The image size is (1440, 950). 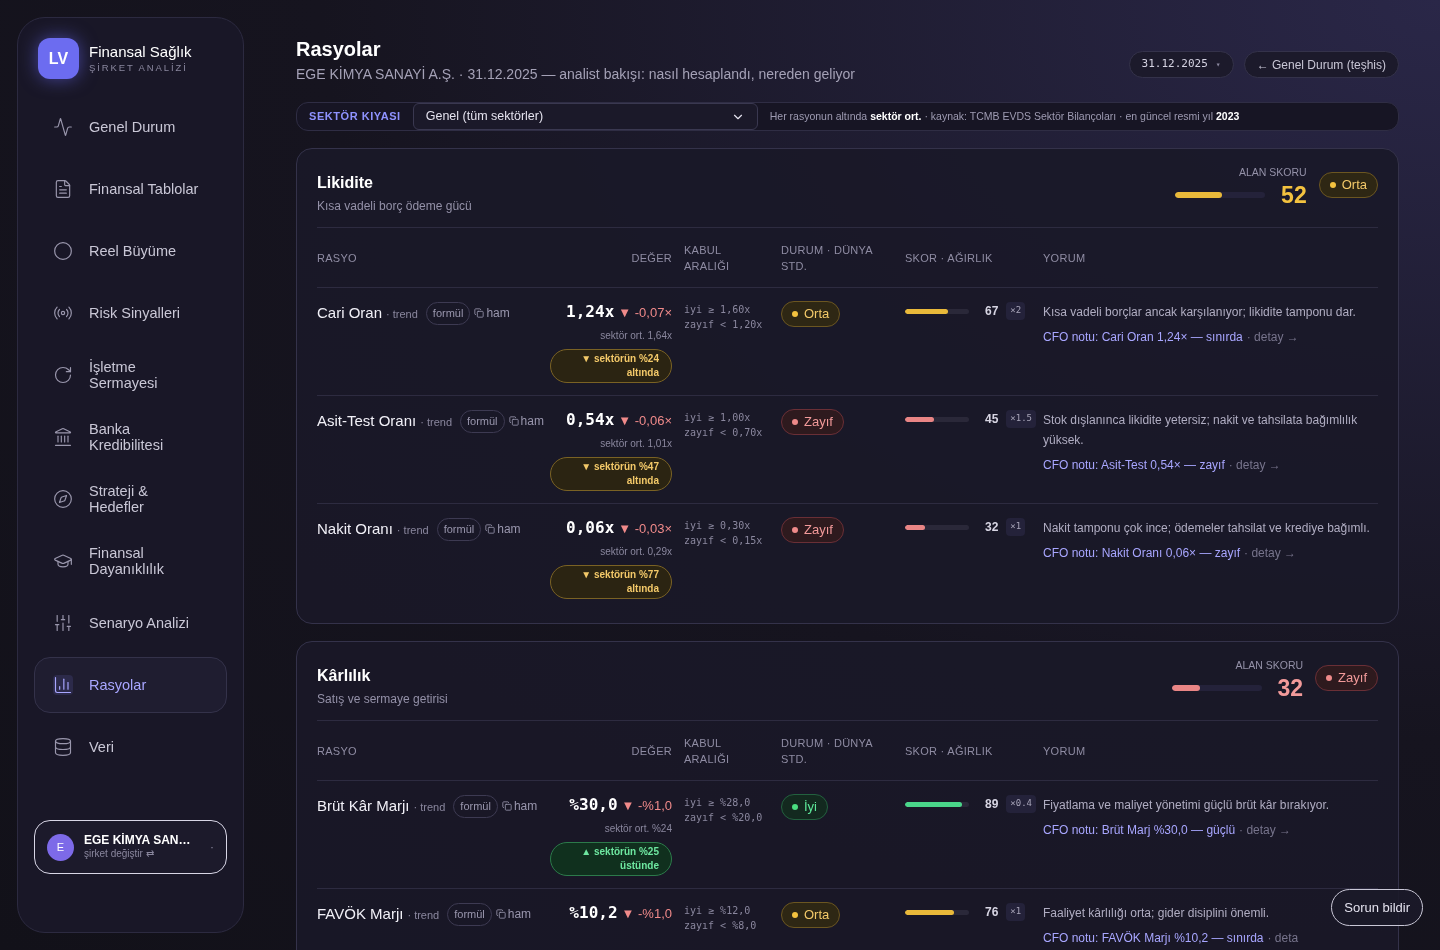 I want to click on bar-chart-icon, so click(x=63, y=685).